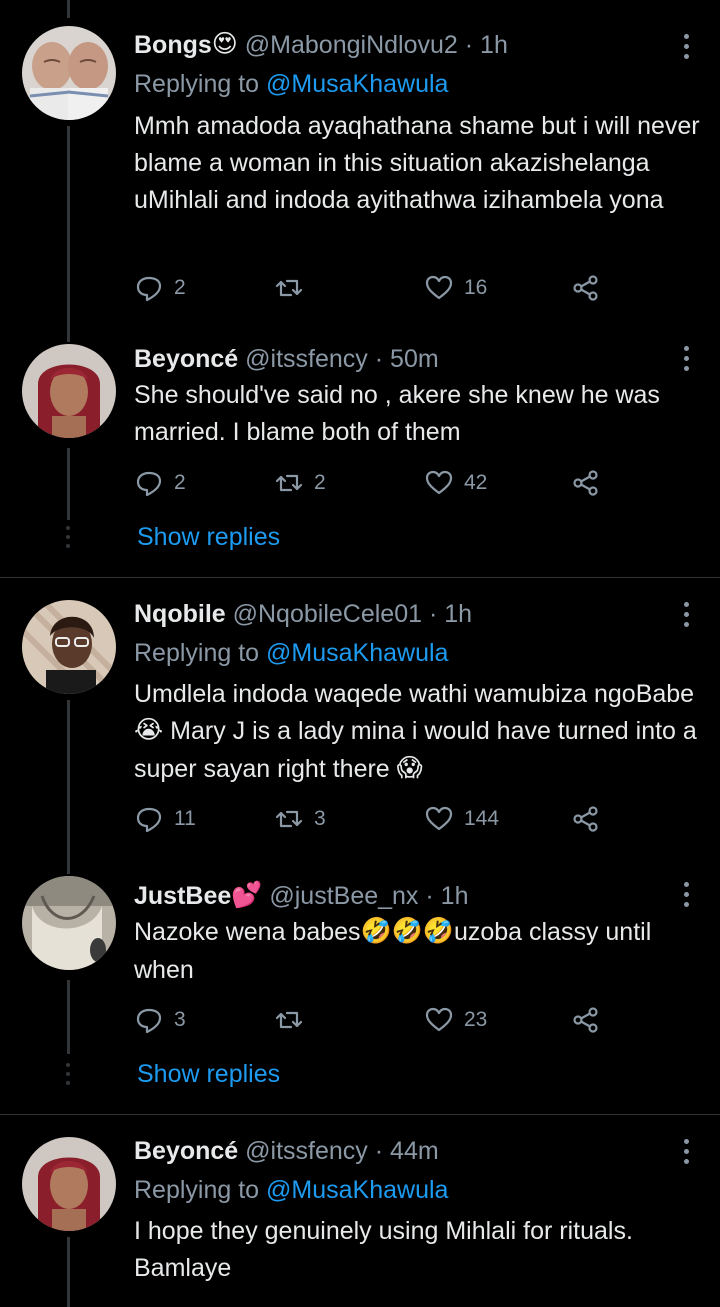 The height and width of the screenshot is (1307, 720). I want to click on tweet-header: Bongs😍 @MabongiNdlovu2 · 1h, so click(397, 45).